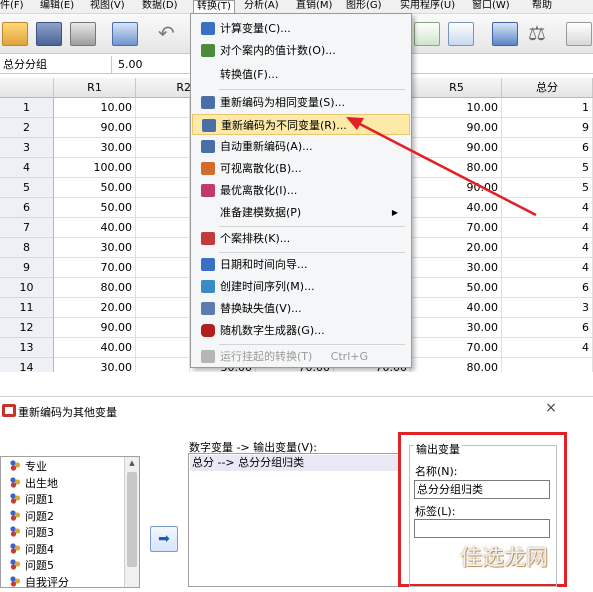 The width and height of the screenshot is (593, 592). Describe the element at coordinates (457, 88) in the screenshot. I see `column-header-r5: R5` at that location.